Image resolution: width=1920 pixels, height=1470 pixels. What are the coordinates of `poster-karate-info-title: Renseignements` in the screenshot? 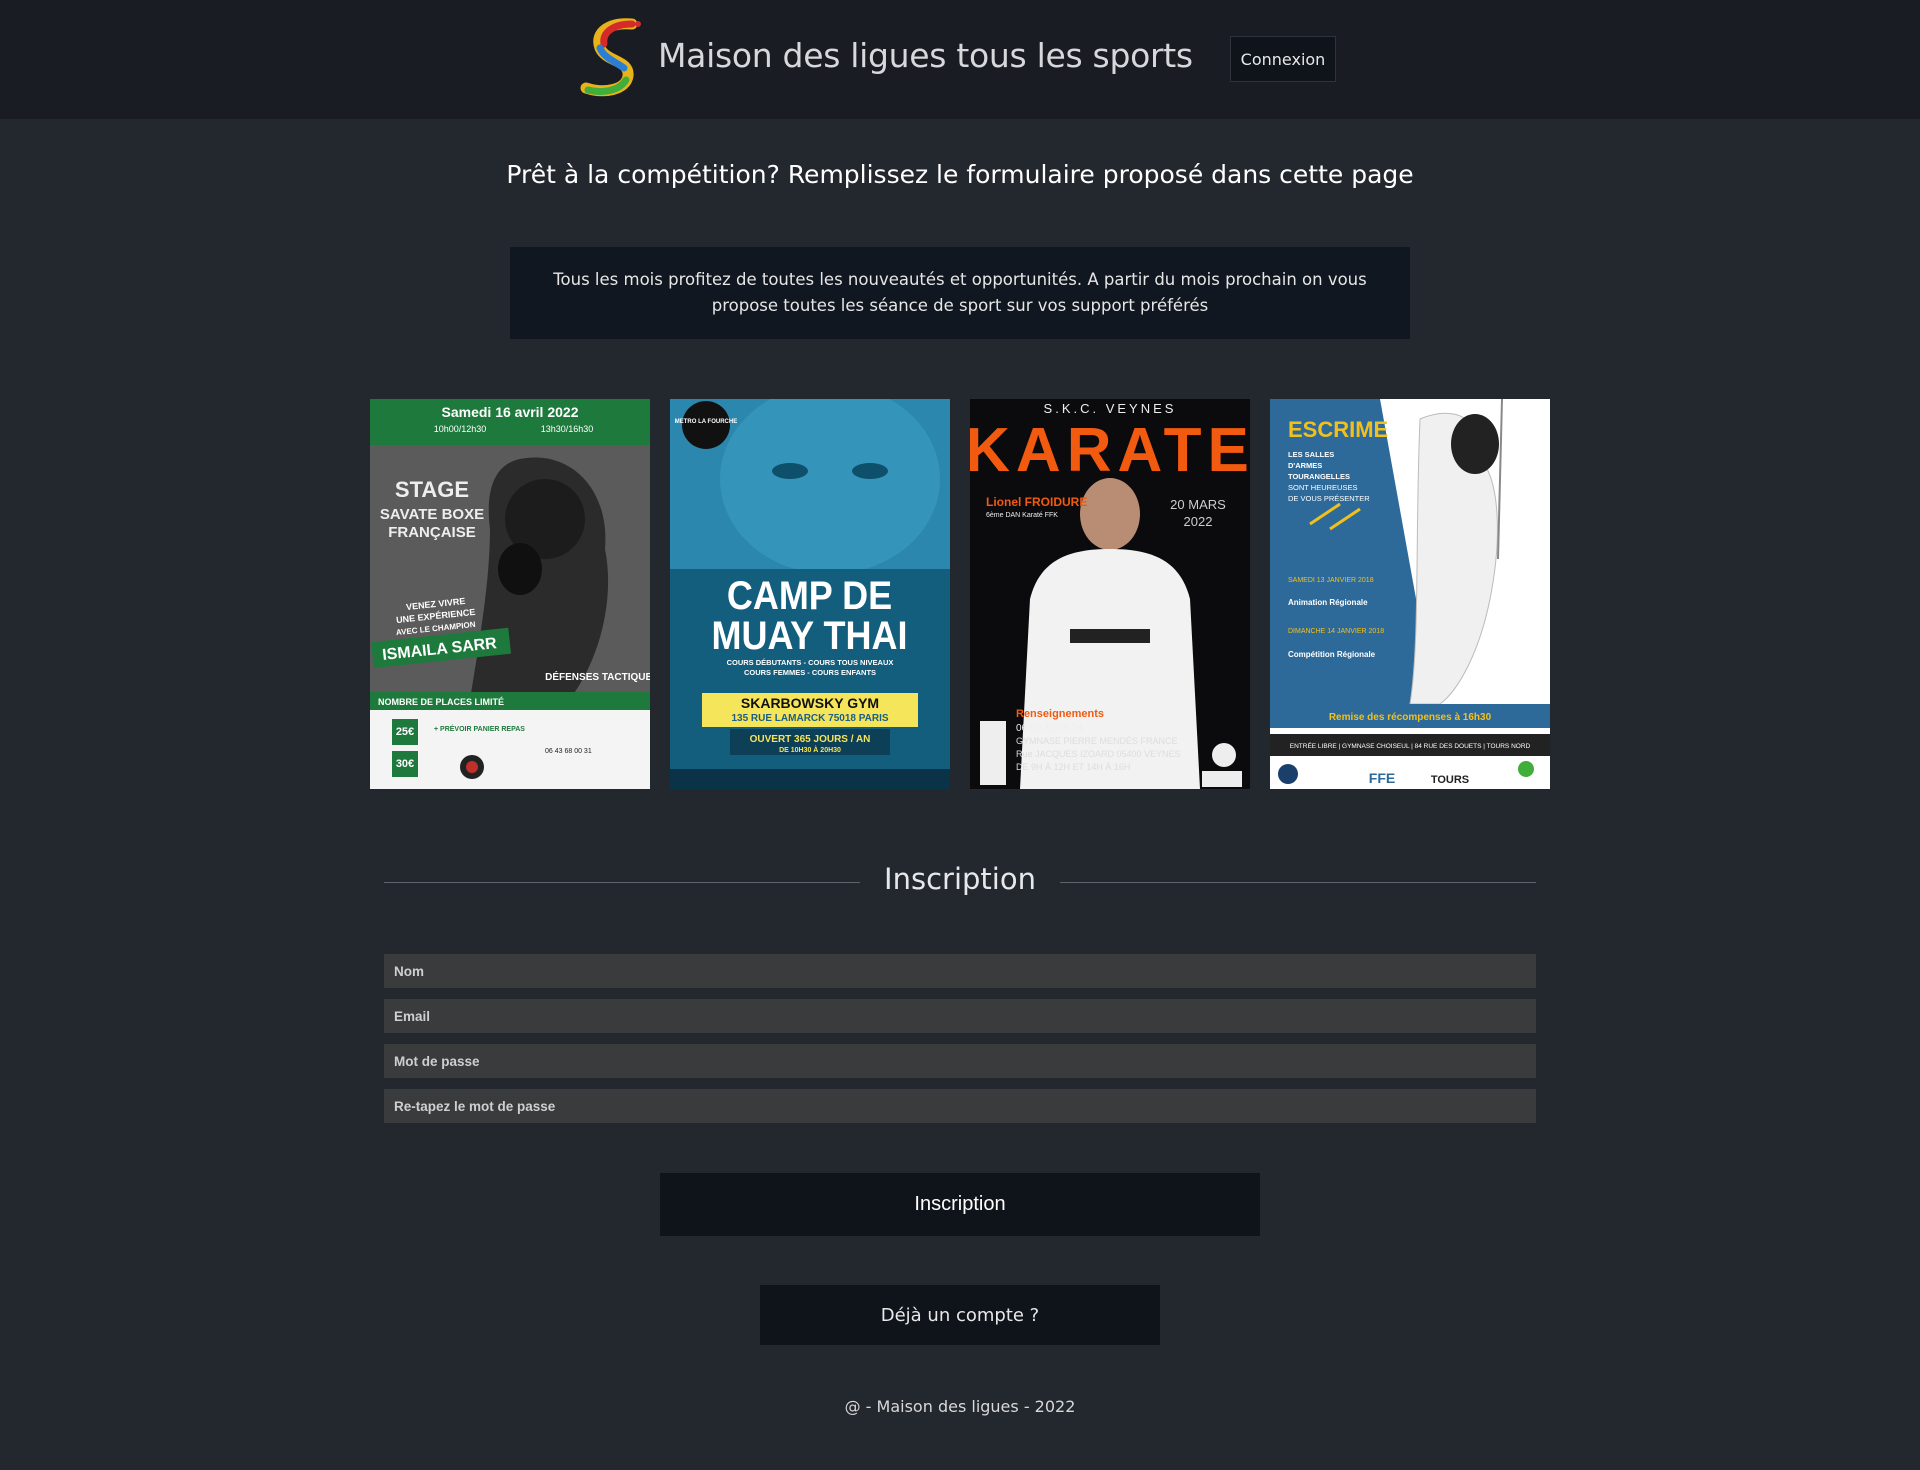 It's located at (1060, 714).